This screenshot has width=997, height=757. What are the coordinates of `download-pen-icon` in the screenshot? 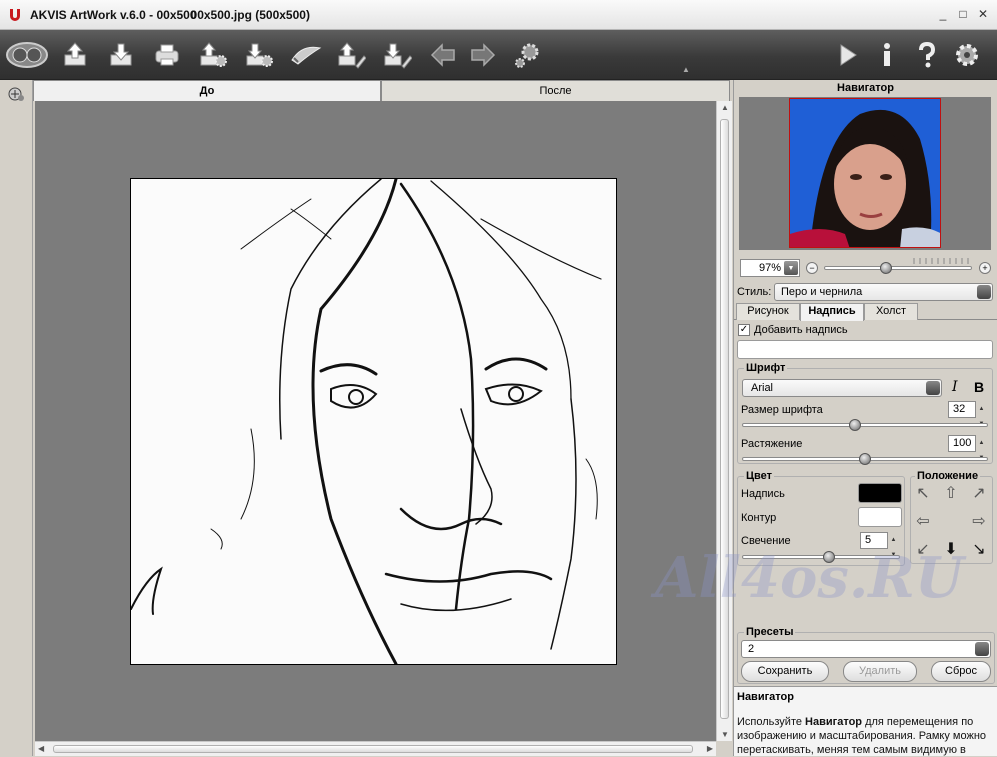 It's located at (397, 55).